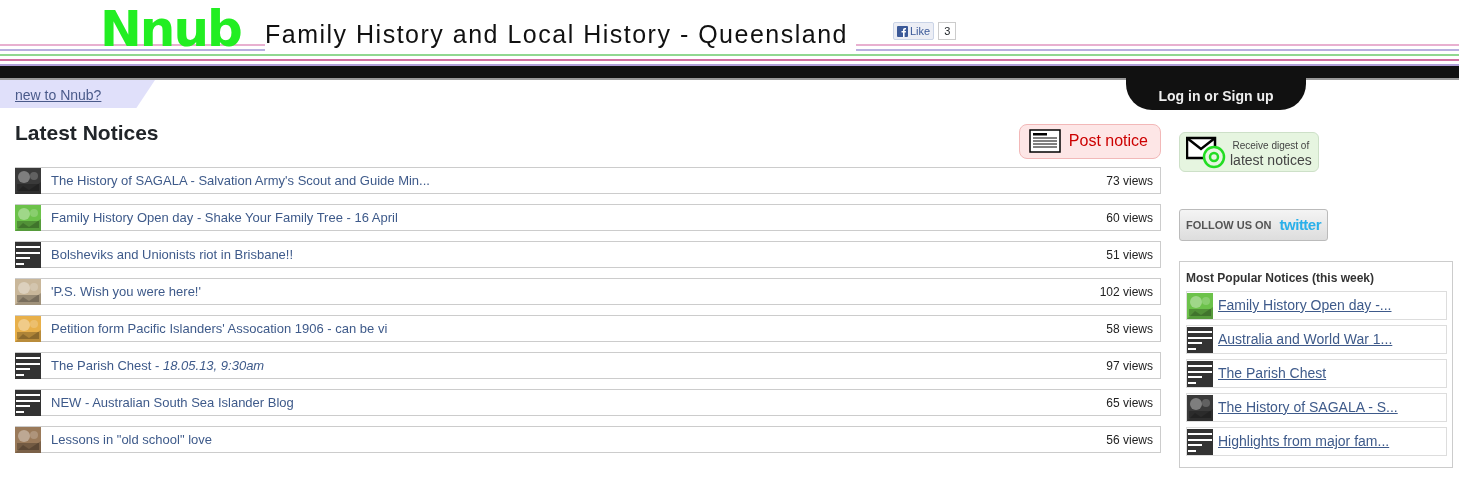  Describe the element at coordinates (224, 217) in the screenshot. I see `notice-link: Family History Open day - Shake Your Family Tree - 16 April` at that location.